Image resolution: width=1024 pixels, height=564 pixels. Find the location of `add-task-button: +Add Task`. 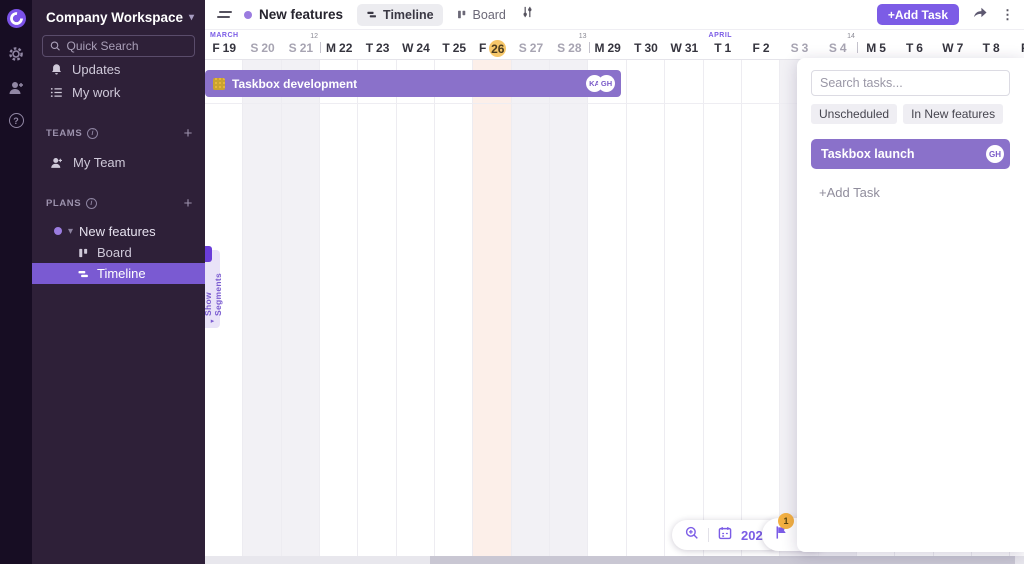

add-task-button: +Add Task is located at coordinates (917, 14).